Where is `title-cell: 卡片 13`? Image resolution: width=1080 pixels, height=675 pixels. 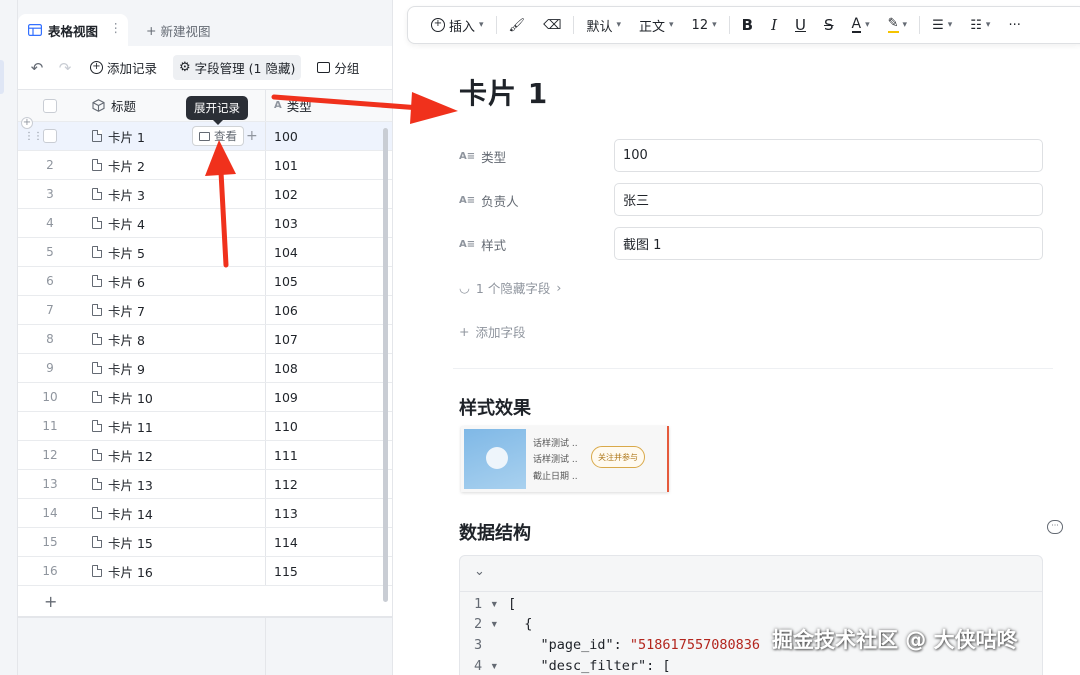
title-cell: 卡片 13 is located at coordinates (122, 484).